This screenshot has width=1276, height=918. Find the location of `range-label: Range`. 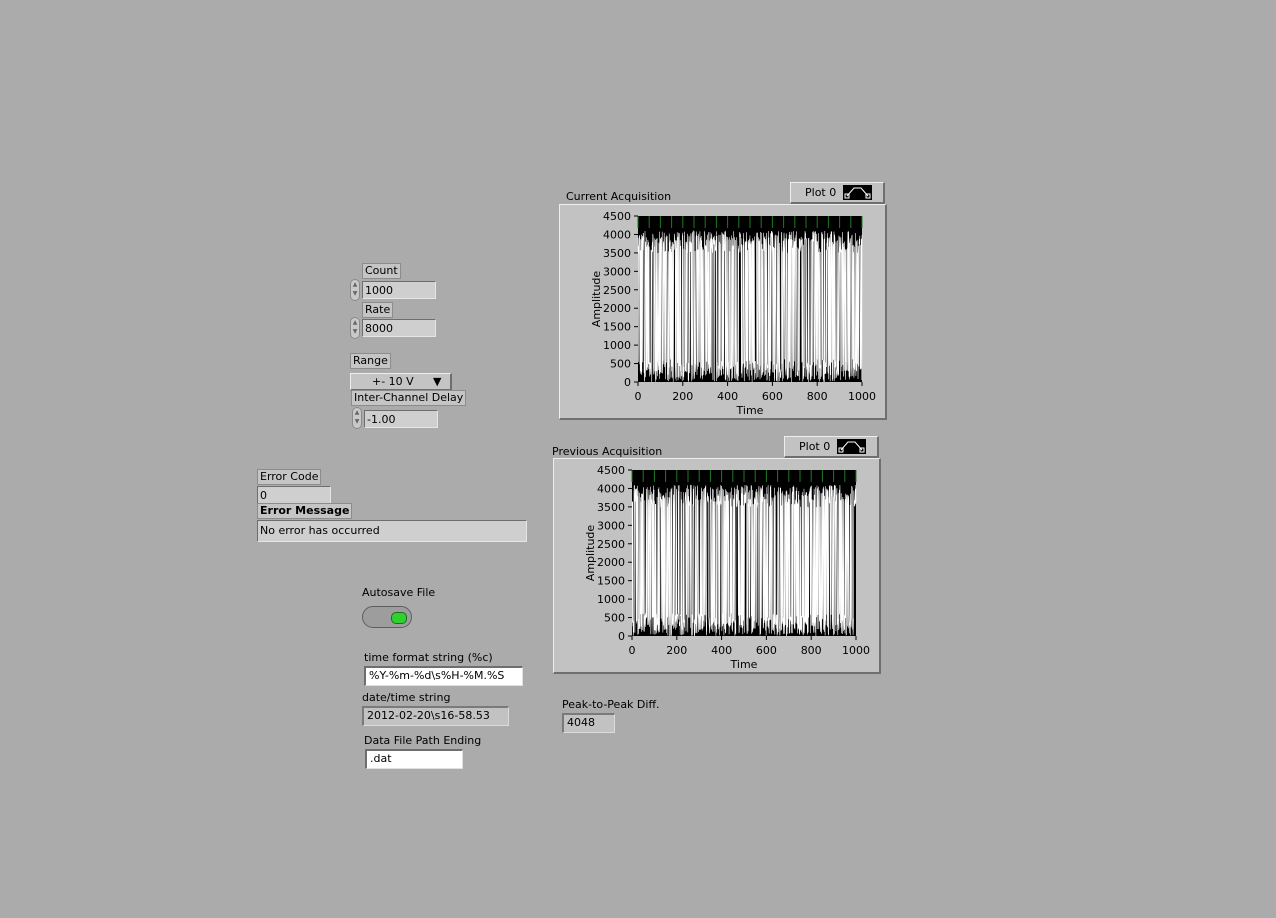

range-label: Range is located at coordinates (370, 361).